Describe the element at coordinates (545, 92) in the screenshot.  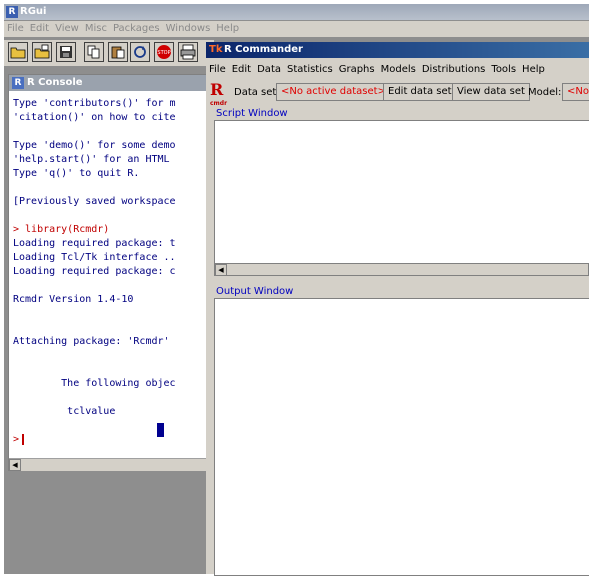
I see `model-label: Model:` at that location.